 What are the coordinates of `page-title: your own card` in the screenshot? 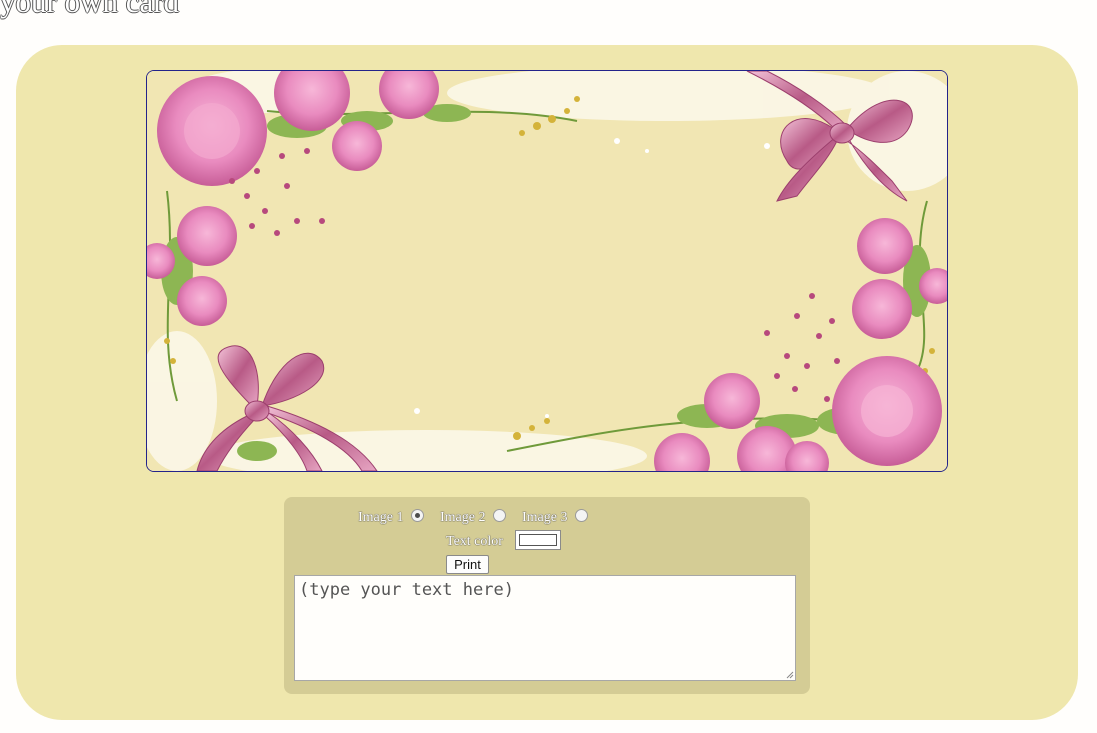 It's located at (90, 9).